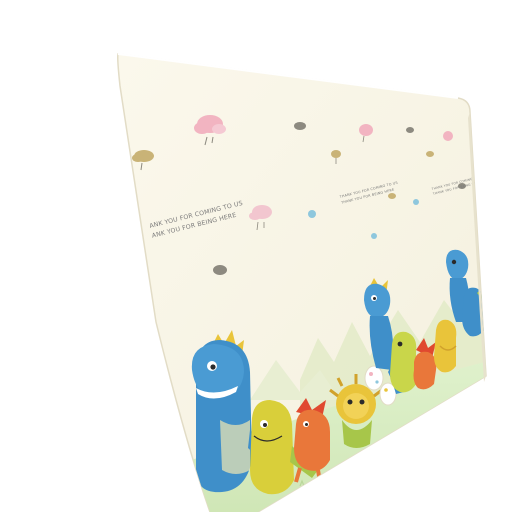 The height and width of the screenshot is (512, 512). Describe the element at coordinates (403, 362) in the screenshot. I see `green-dinosaur-small` at that location.